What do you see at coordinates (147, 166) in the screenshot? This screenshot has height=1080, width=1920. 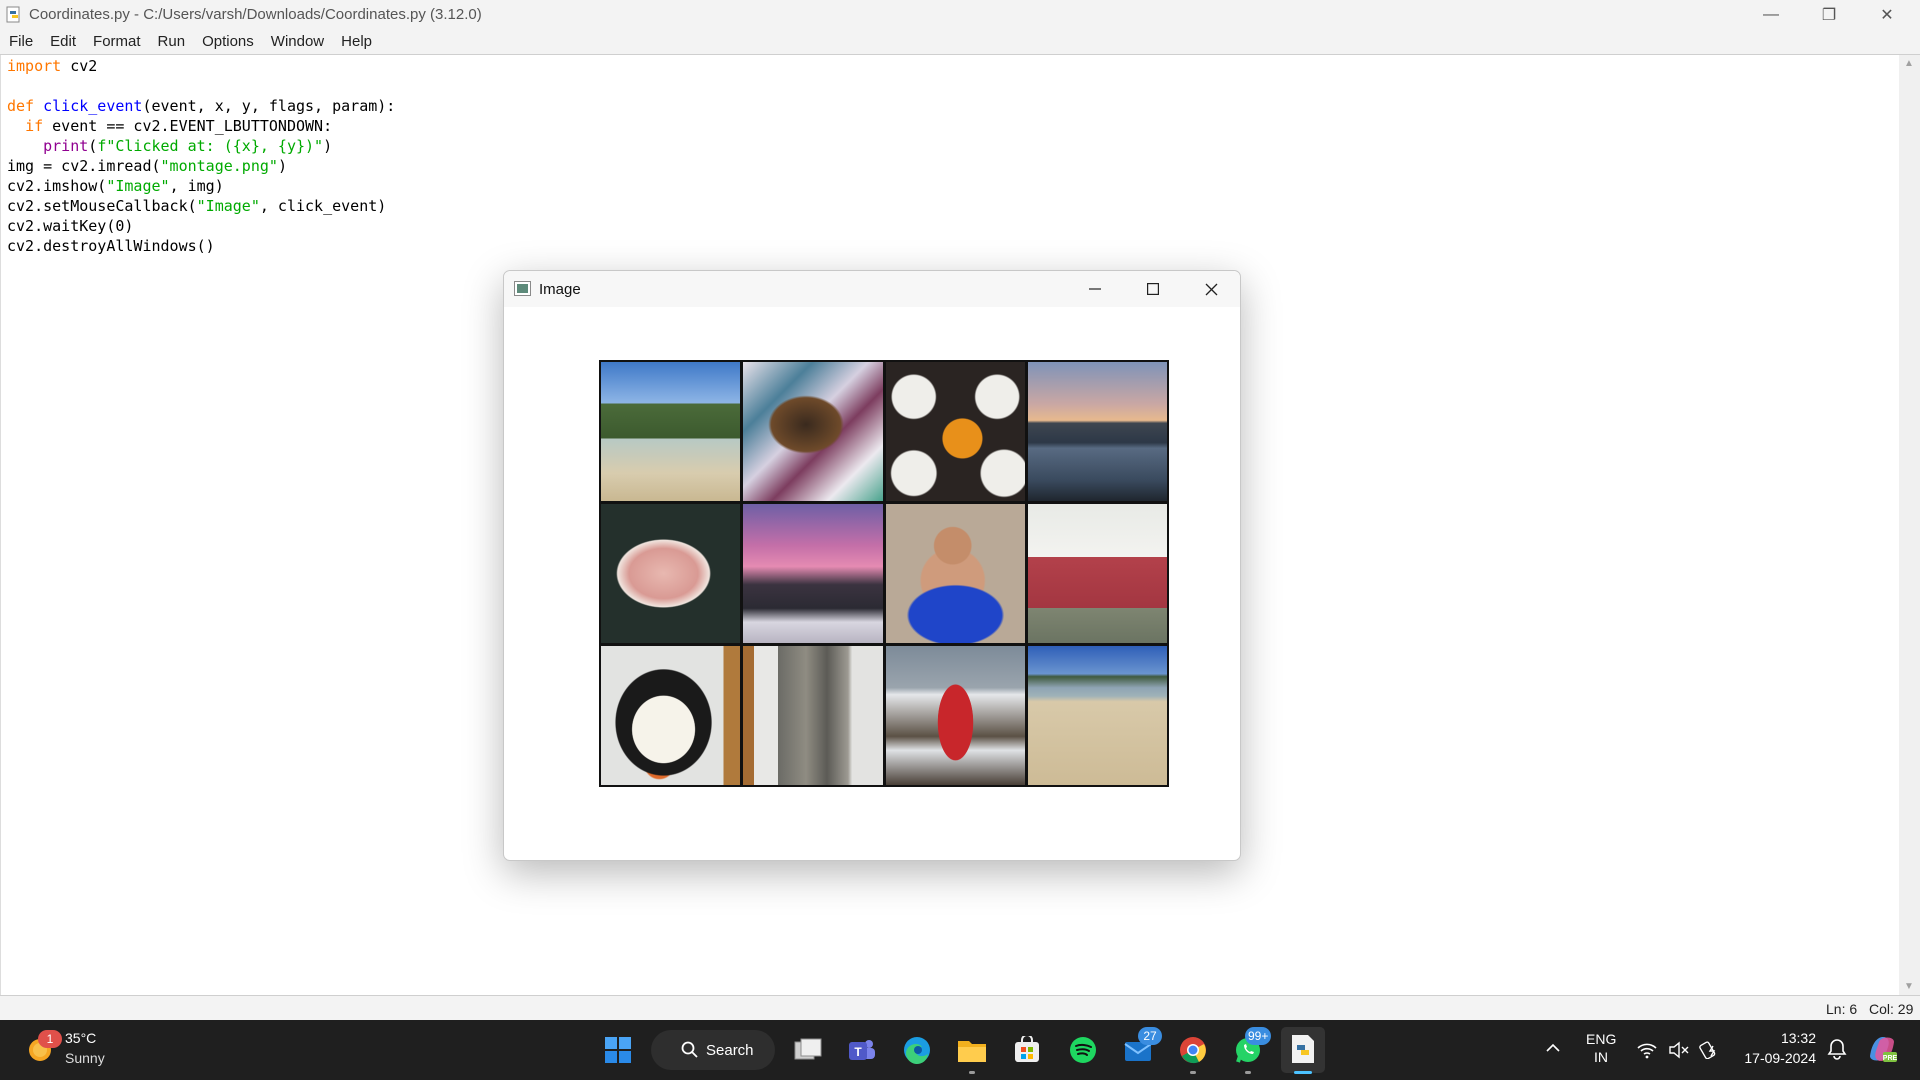 I see `code-line-6: img = cv2.imread("montage.png")` at bounding box center [147, 166].